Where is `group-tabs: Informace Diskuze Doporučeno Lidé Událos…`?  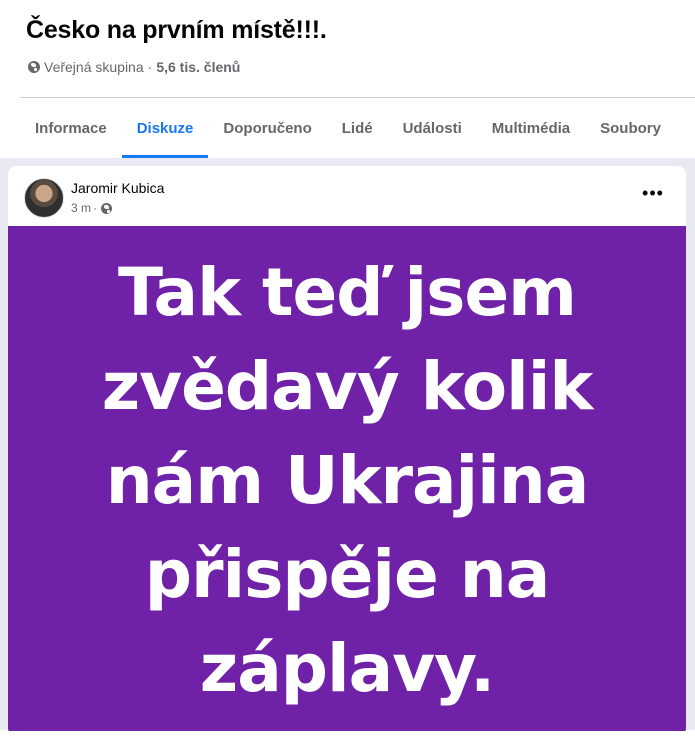 group-tabs: Informace Diskuze Doporučeno Lidé Událos… is located at coordinates (348, 128).